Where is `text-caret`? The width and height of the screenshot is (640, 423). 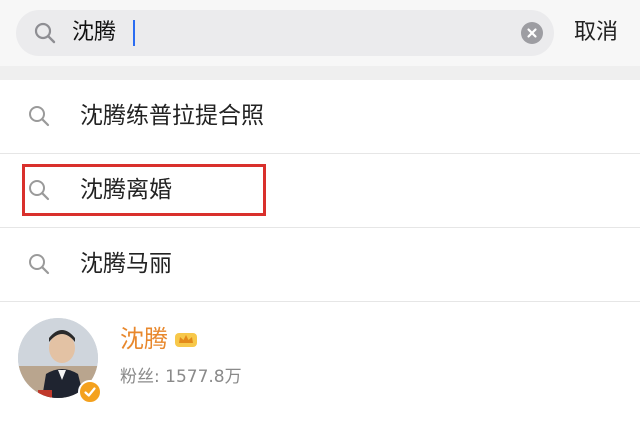
text-caret is located at coordinates (134, 33).